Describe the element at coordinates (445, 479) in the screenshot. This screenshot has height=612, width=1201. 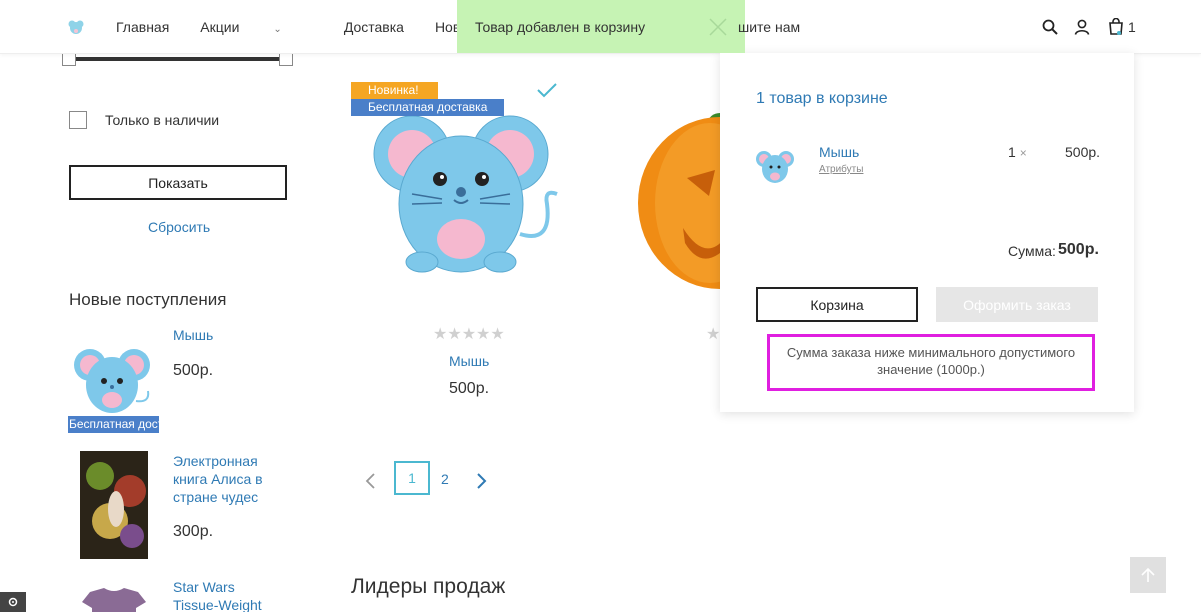
I see `page-2-link: 2` at that location.